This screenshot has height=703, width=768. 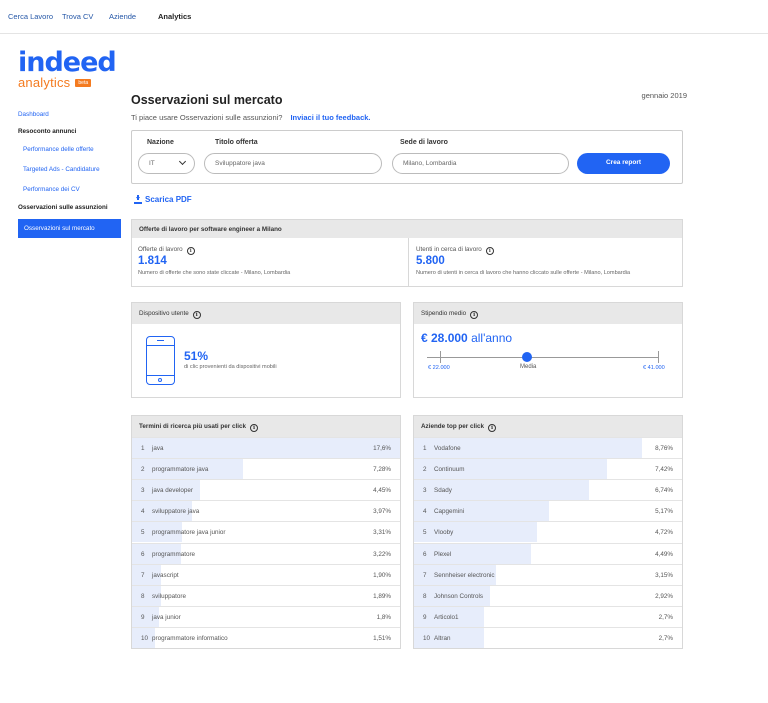 What do you see at coordinates (44, 82) in the screenshot?
I see `logo-product: analytics` at bounding box center [44, 82].